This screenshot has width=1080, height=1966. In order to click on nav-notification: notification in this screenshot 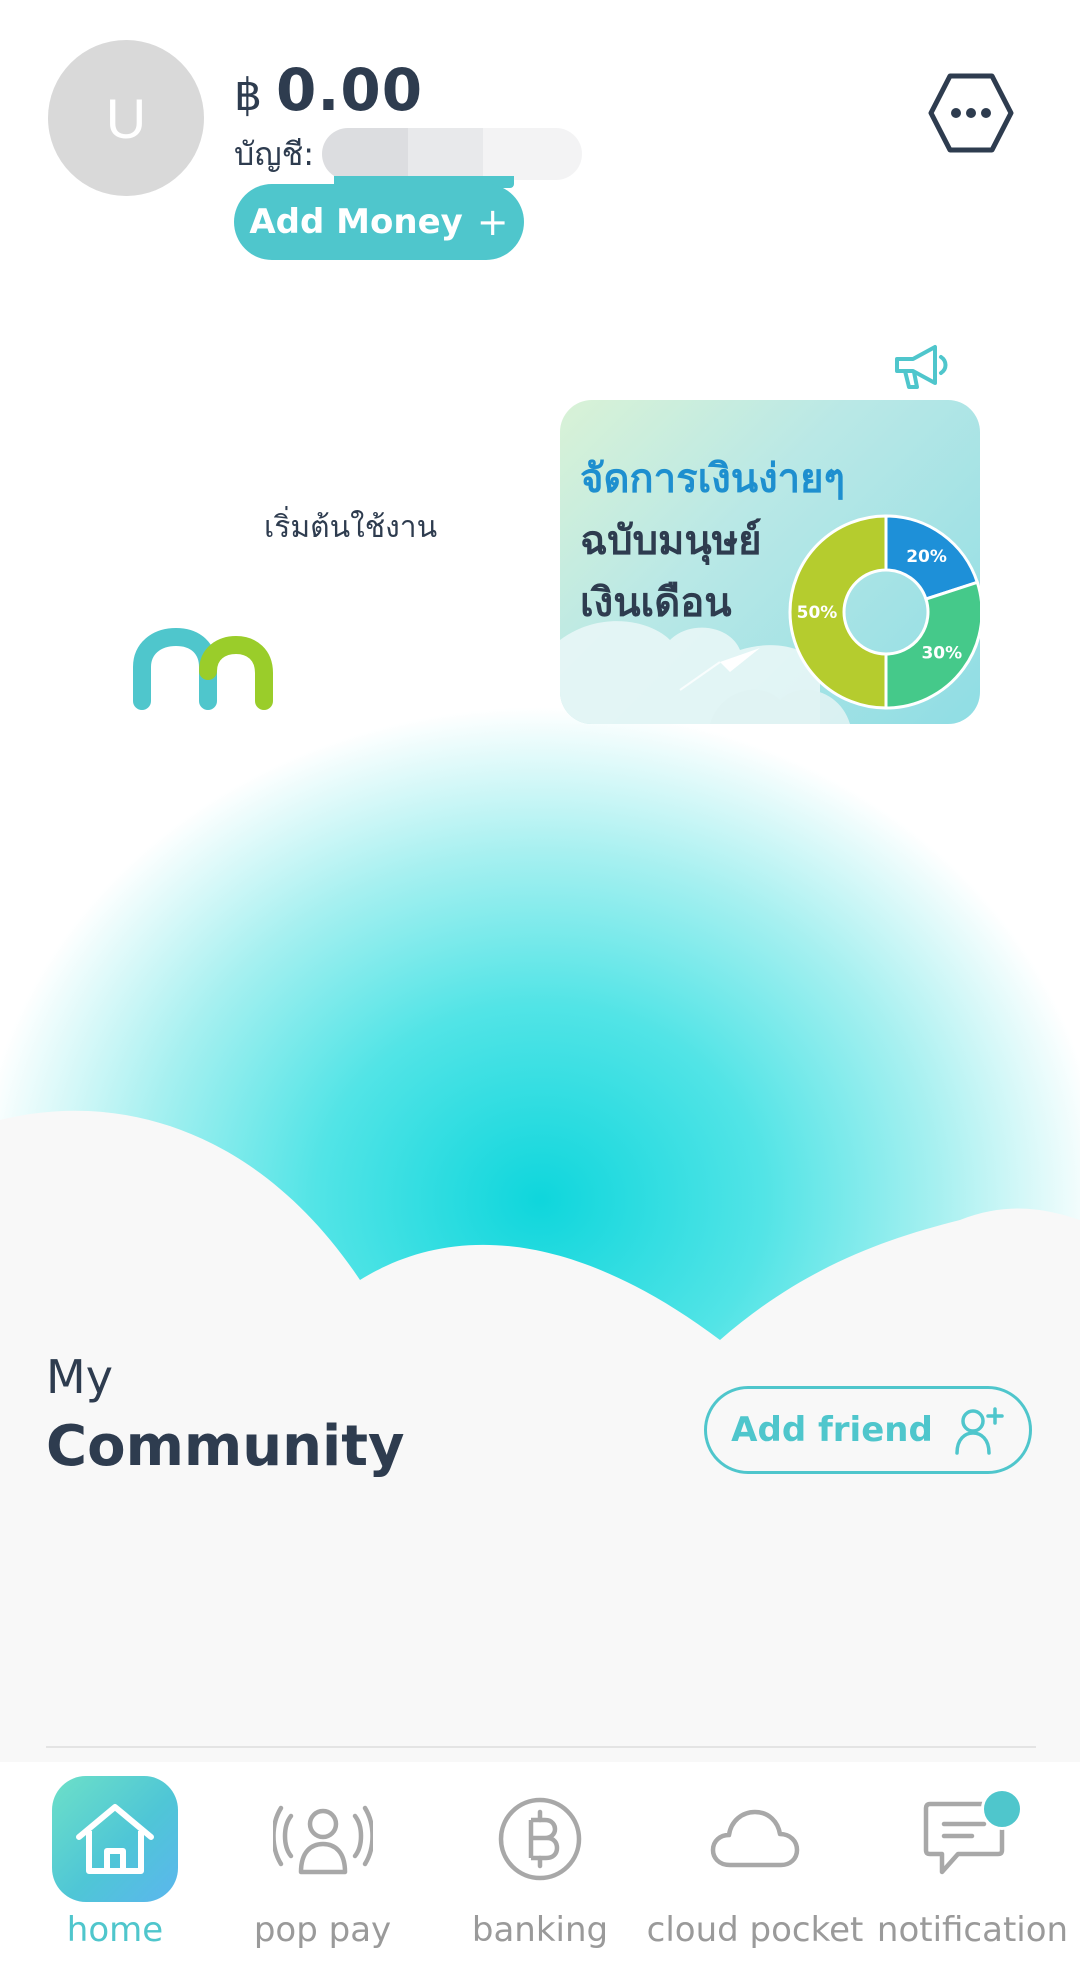, I will do `click(972, 1864)`.